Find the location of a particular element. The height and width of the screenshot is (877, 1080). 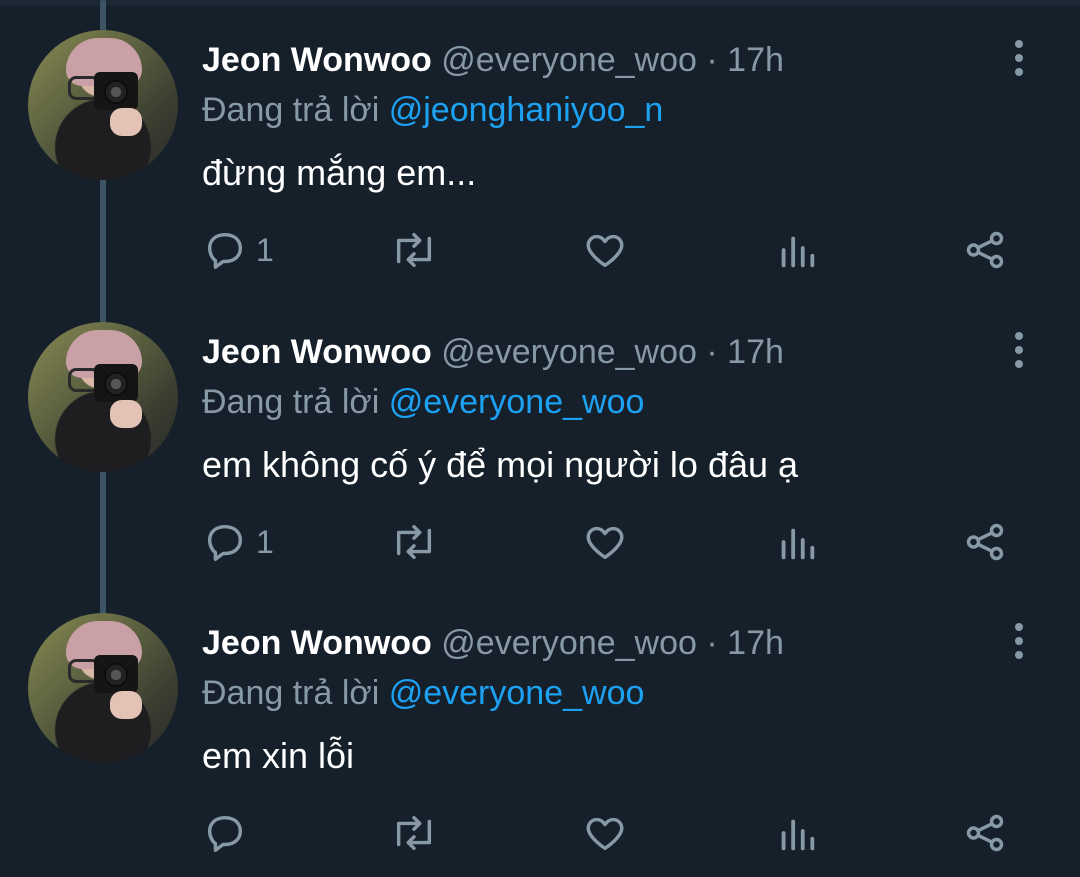

tweet-actions is located at coordinates (540, 833).